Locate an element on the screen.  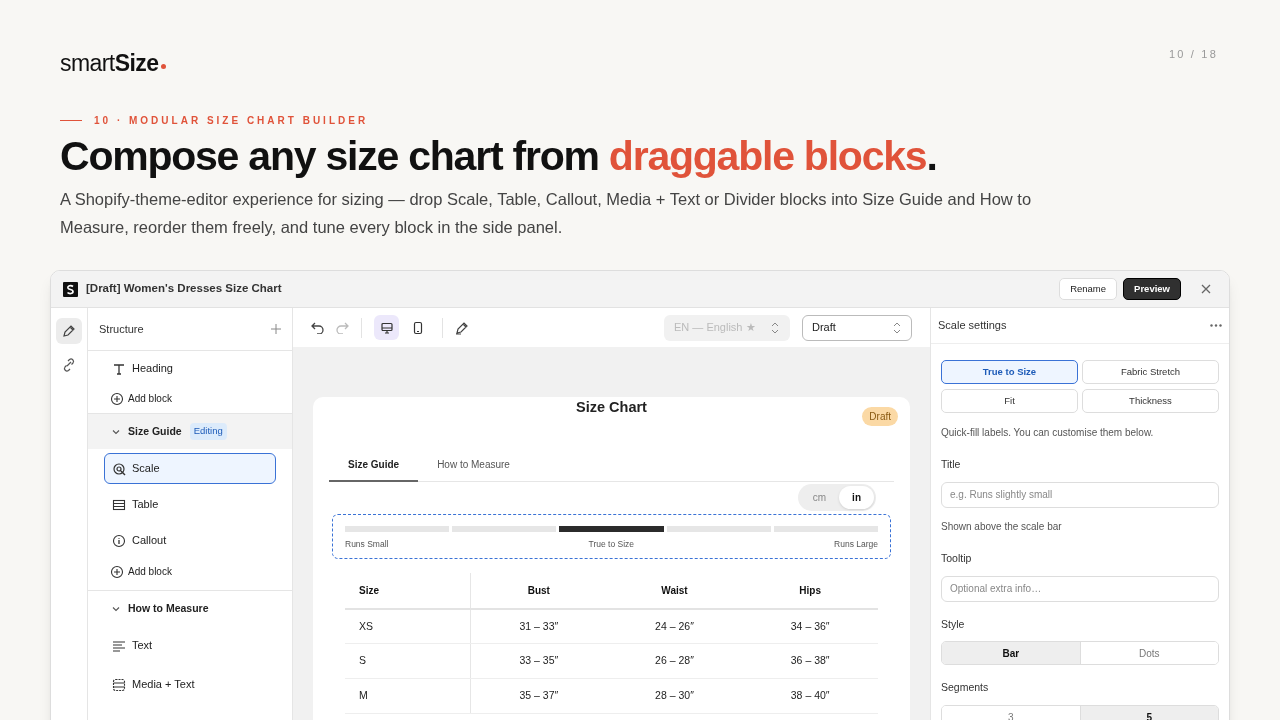
gauge-icon is located at coordinates (119, 468).